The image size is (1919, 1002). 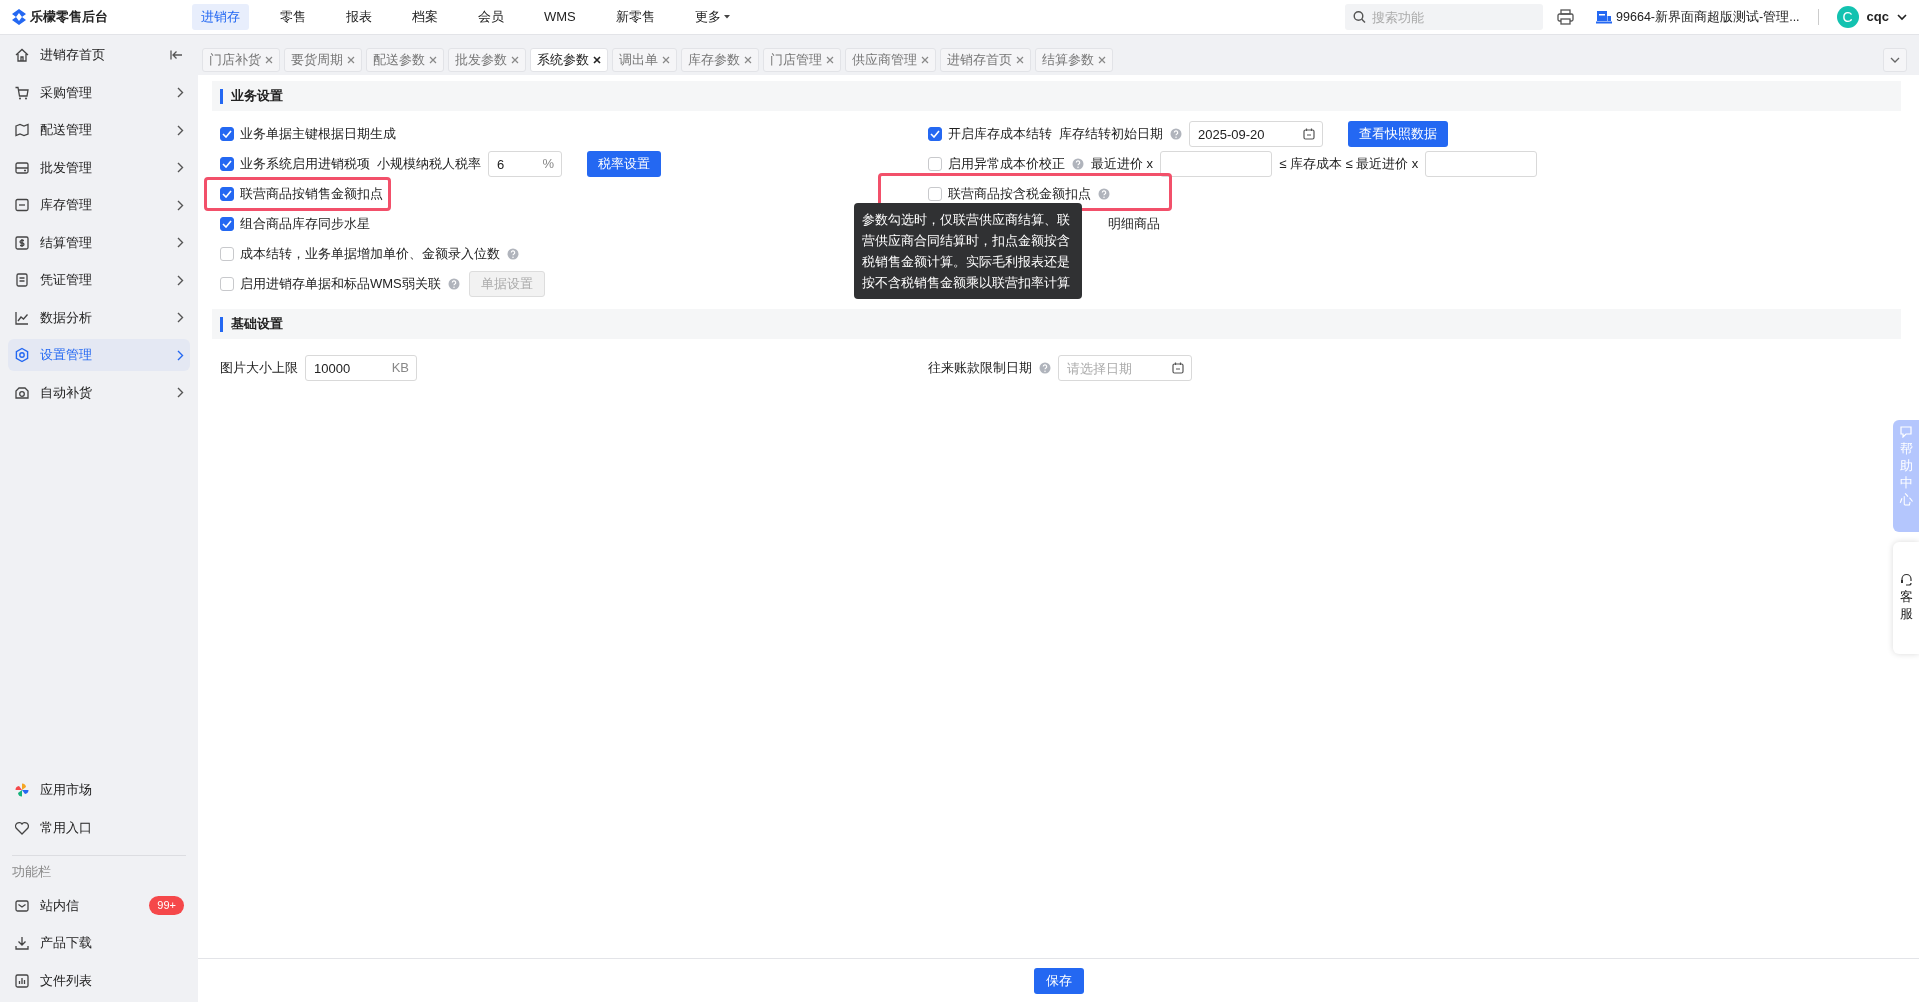 I want to click on nav-tab: 档案, so click(x=425, y=17).